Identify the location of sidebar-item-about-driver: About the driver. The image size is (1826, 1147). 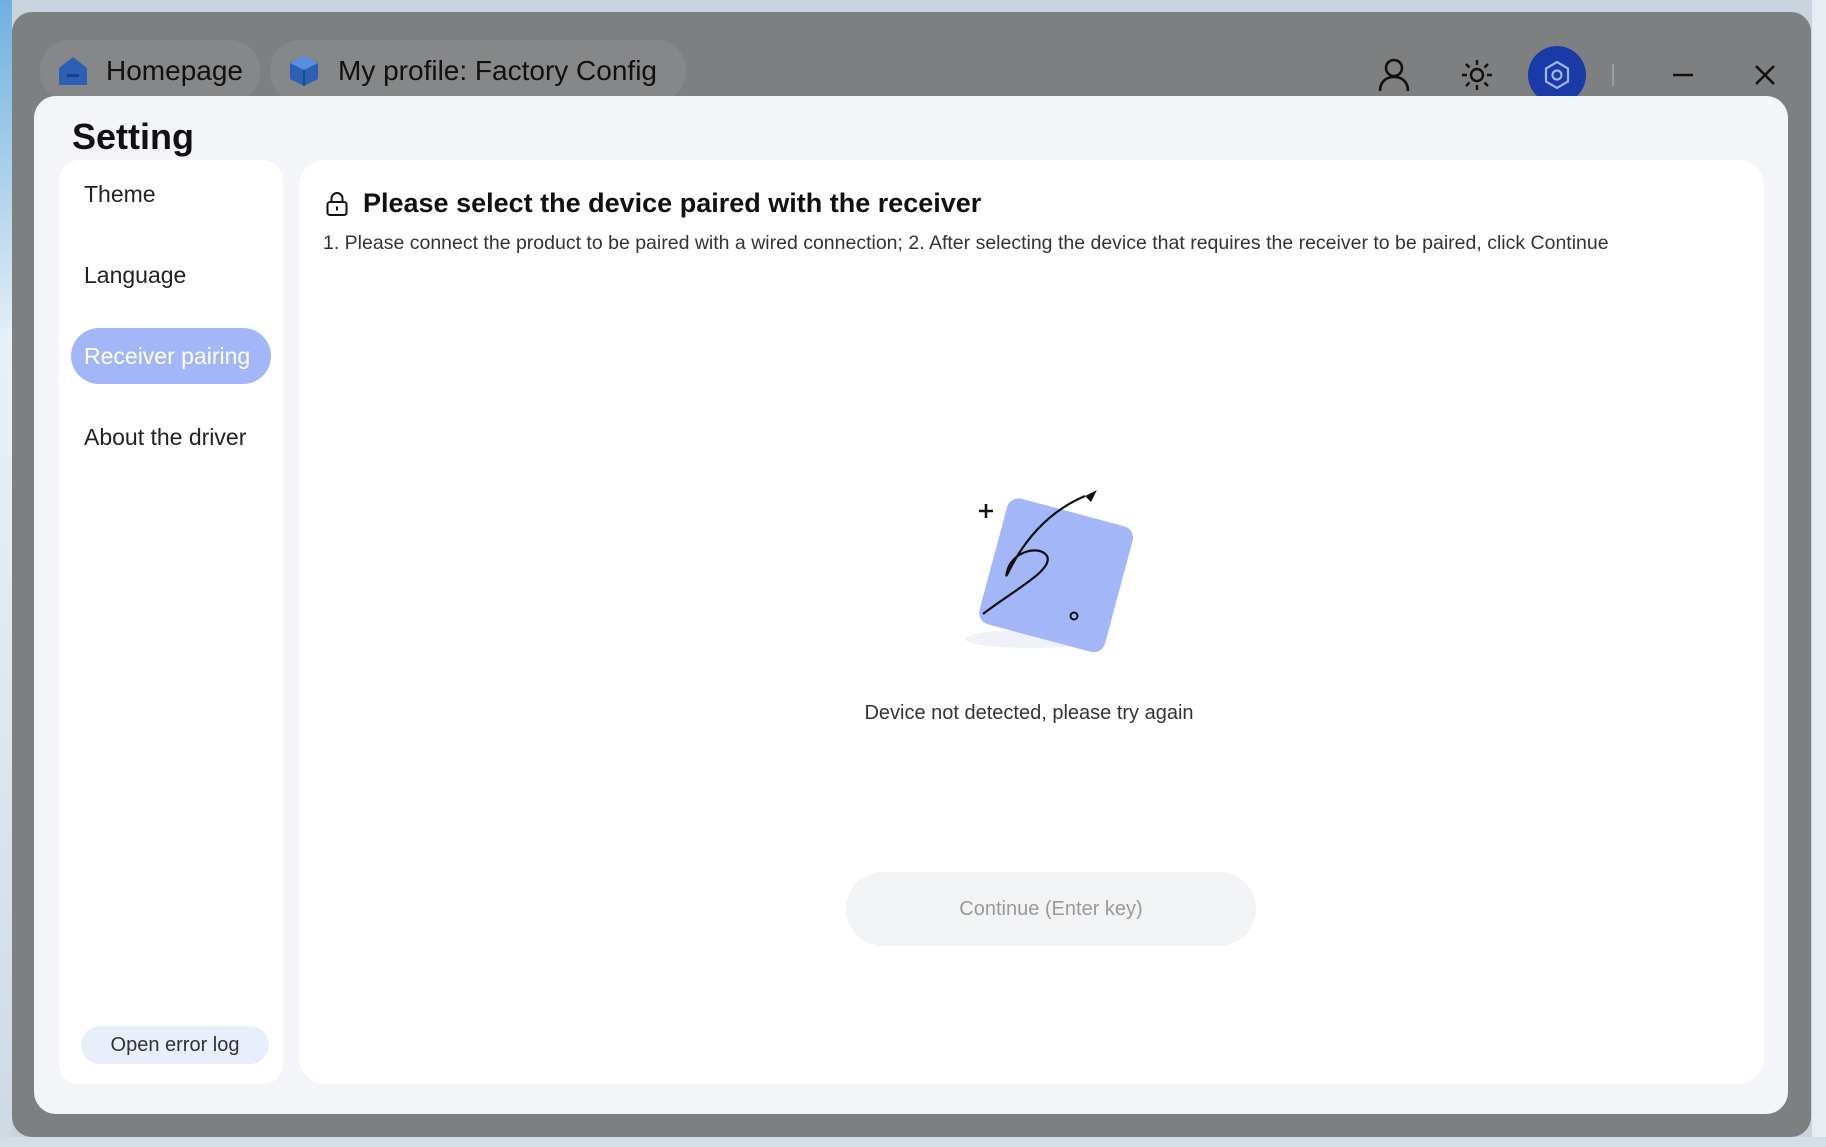
(171, 437).